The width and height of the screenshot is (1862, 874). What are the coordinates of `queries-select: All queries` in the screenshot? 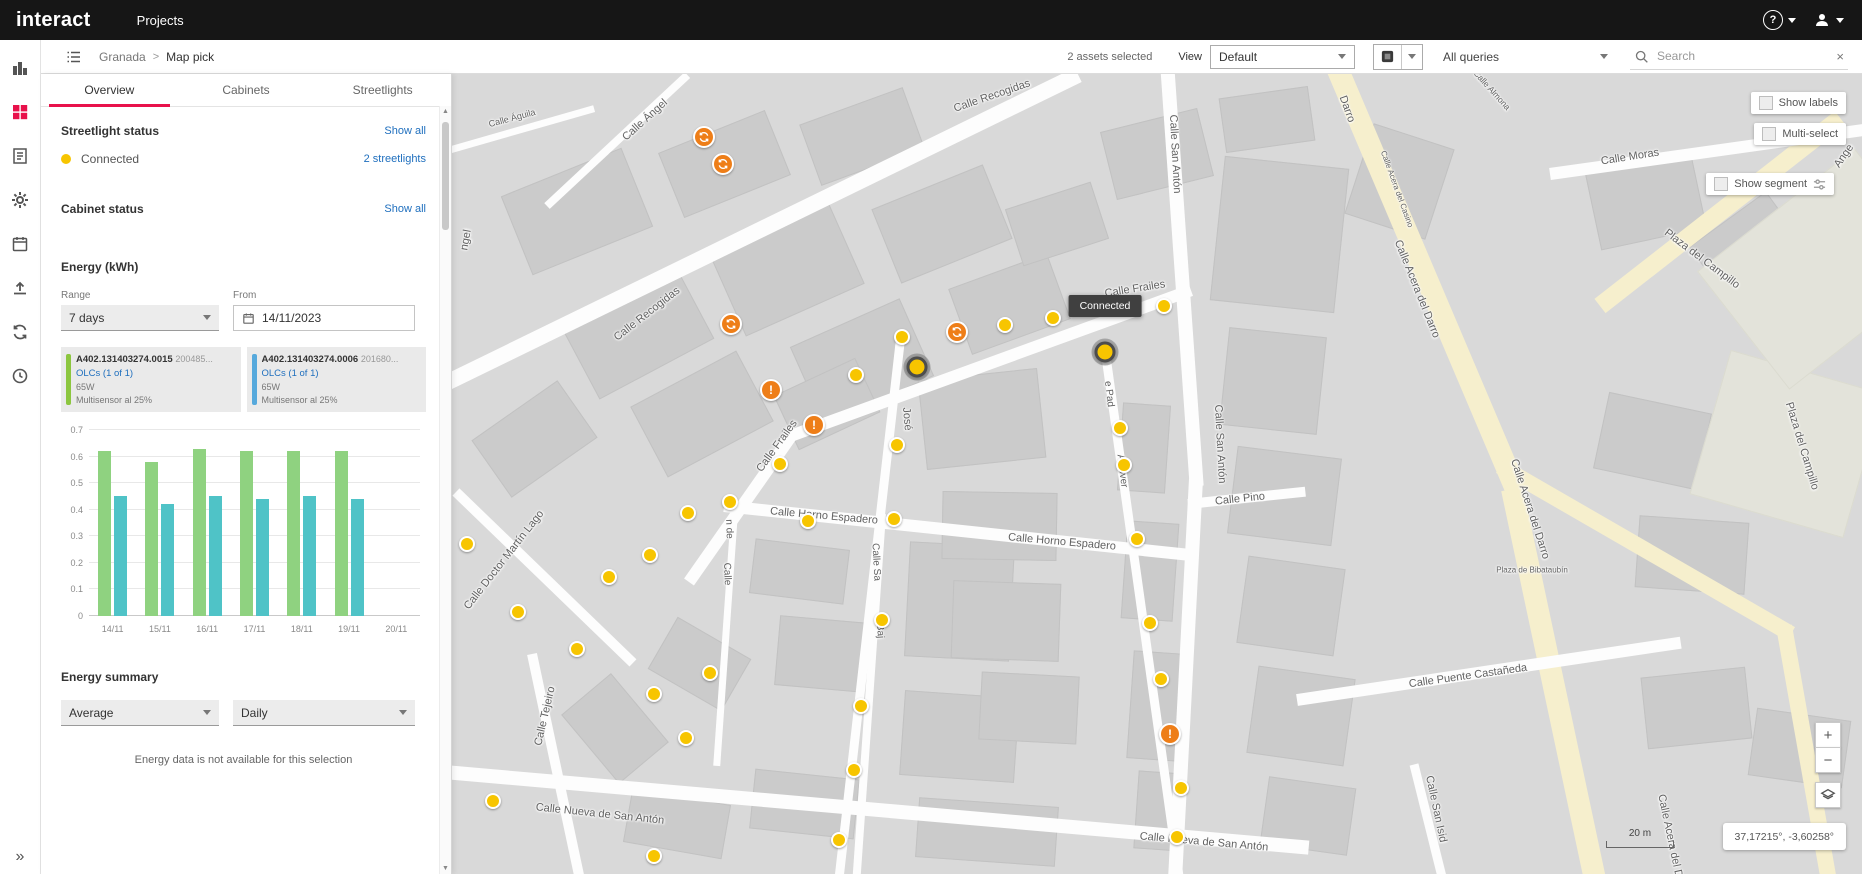 It's located at (1525, 57).